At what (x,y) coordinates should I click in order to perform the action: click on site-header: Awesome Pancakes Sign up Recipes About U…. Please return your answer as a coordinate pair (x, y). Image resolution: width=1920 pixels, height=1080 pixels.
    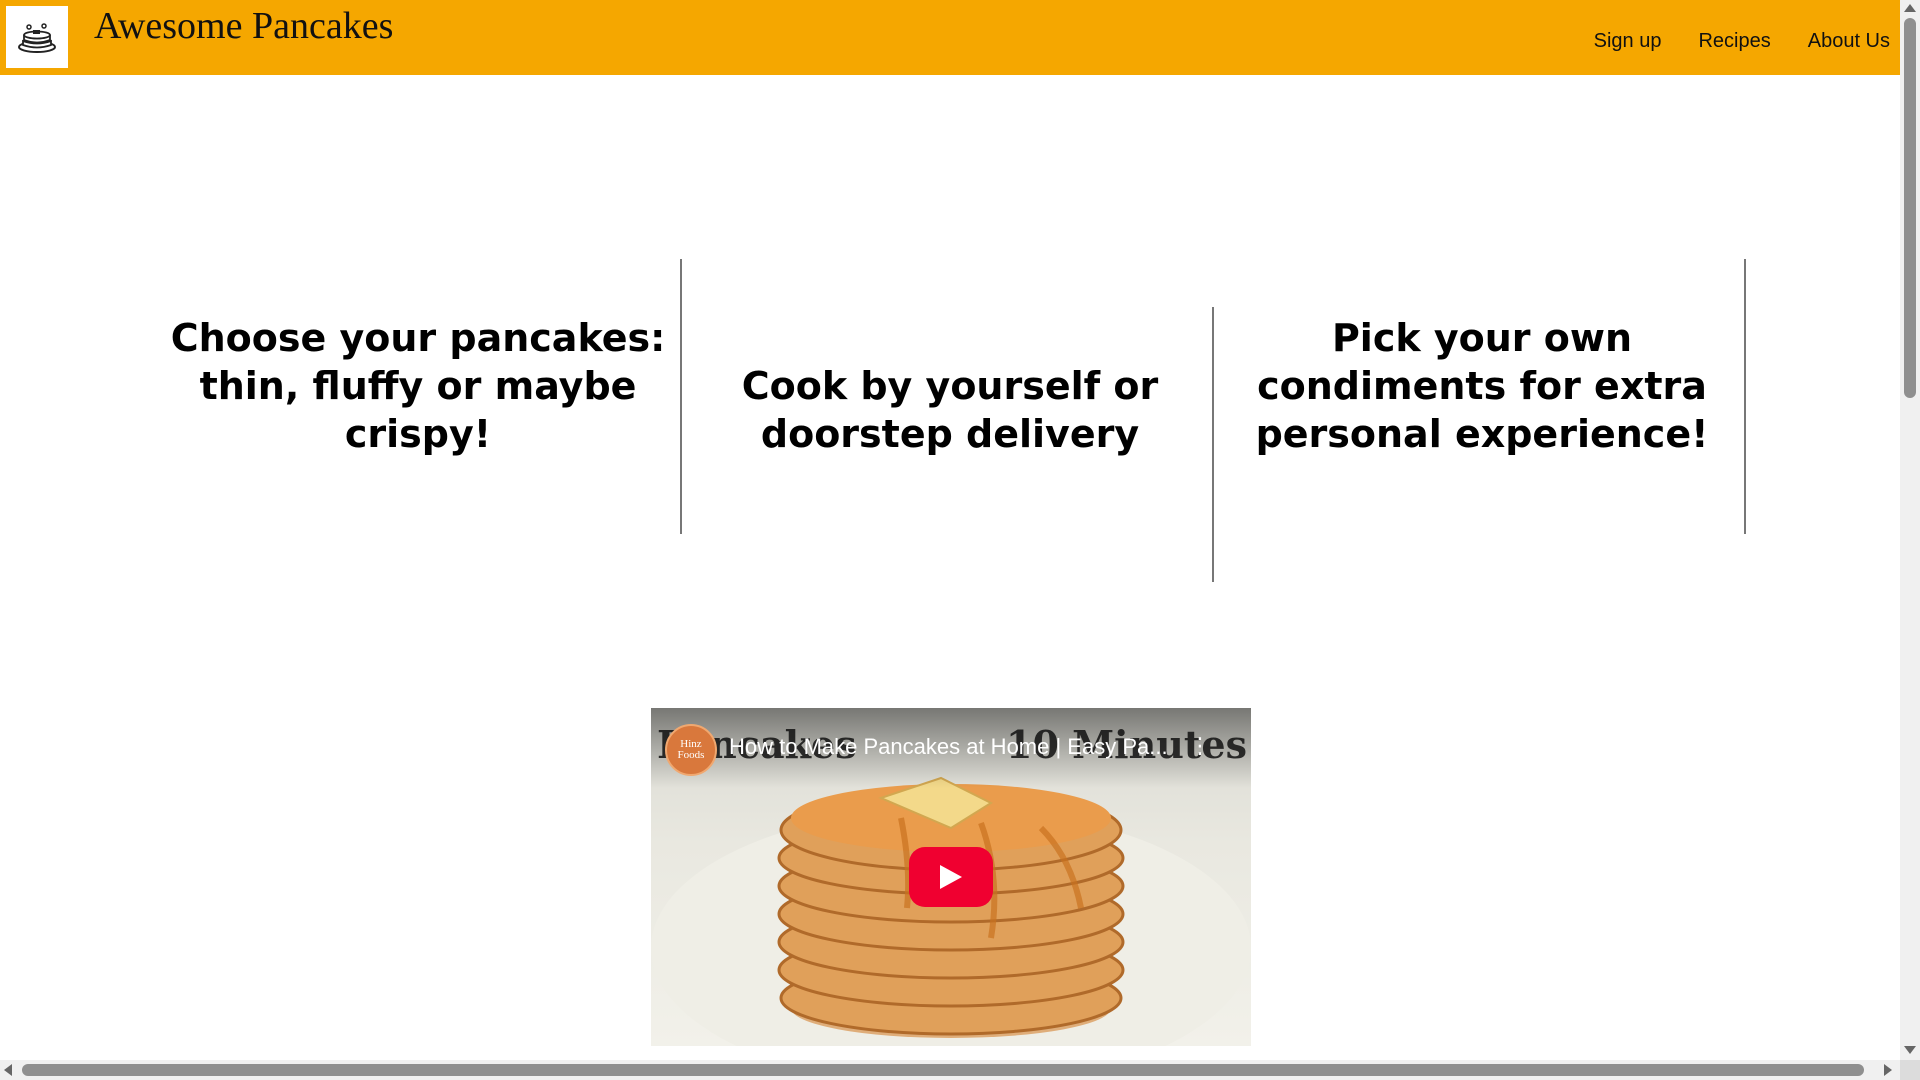
    Looking at the image, I should click on (950, 37).